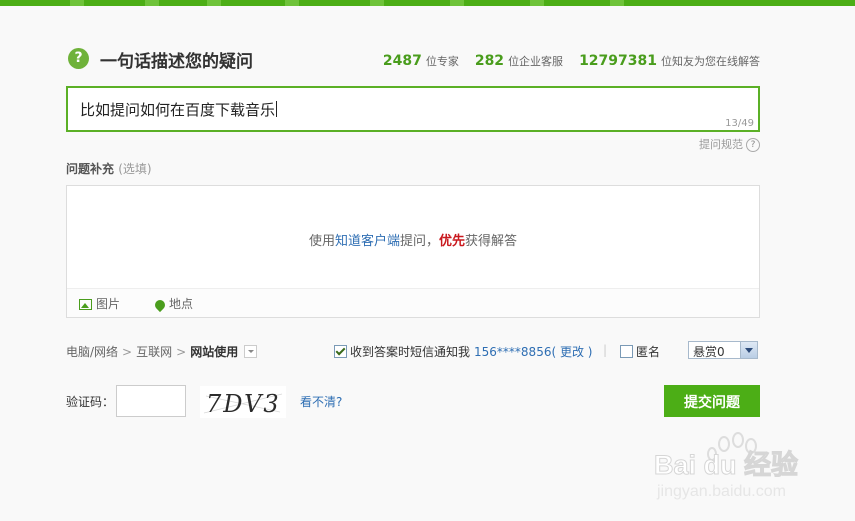  Describe the element at coordinates (536, 61) in the screenshot. I see `enterprise-service-unit: 位企业客服` at that location.